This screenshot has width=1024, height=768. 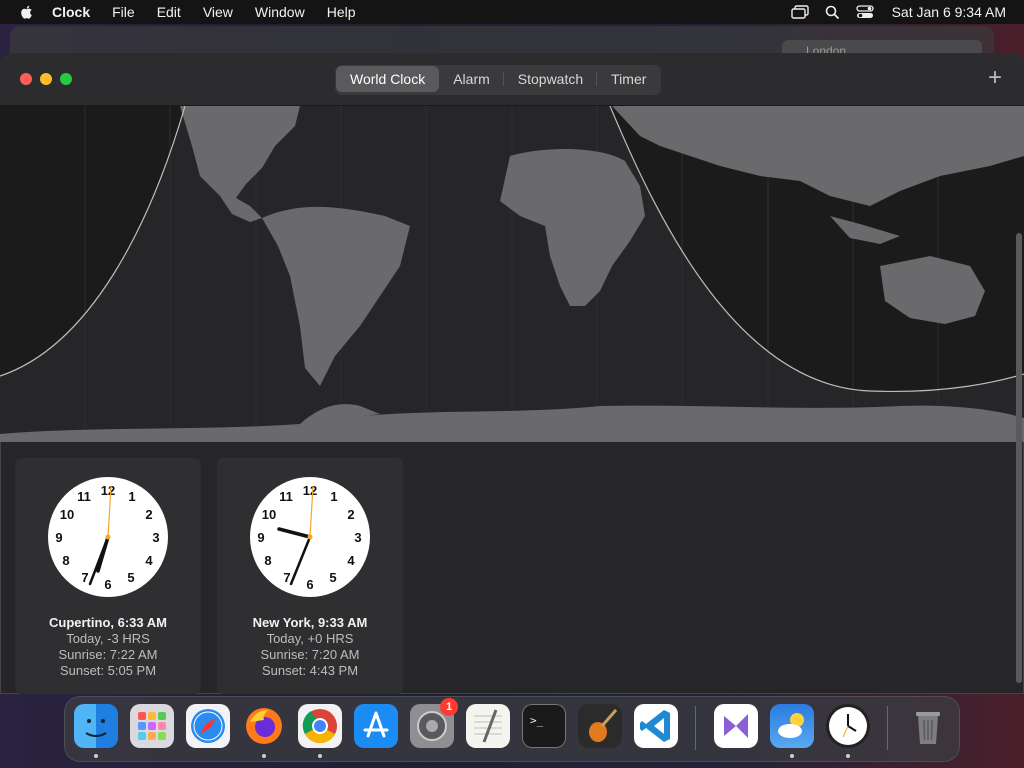 What do you see at coordinates (208, 726) in the screenshot?
I see `safari-icon` at bounding box center [208, 726].